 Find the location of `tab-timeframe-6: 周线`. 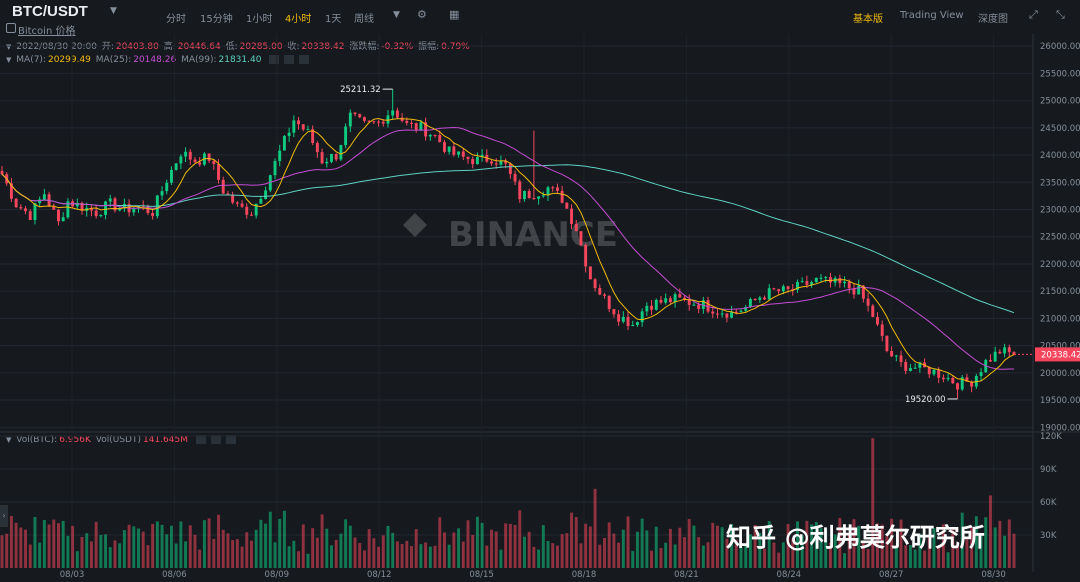

tab-timeframe-6: 周线 is located at coordinates (364, 17).